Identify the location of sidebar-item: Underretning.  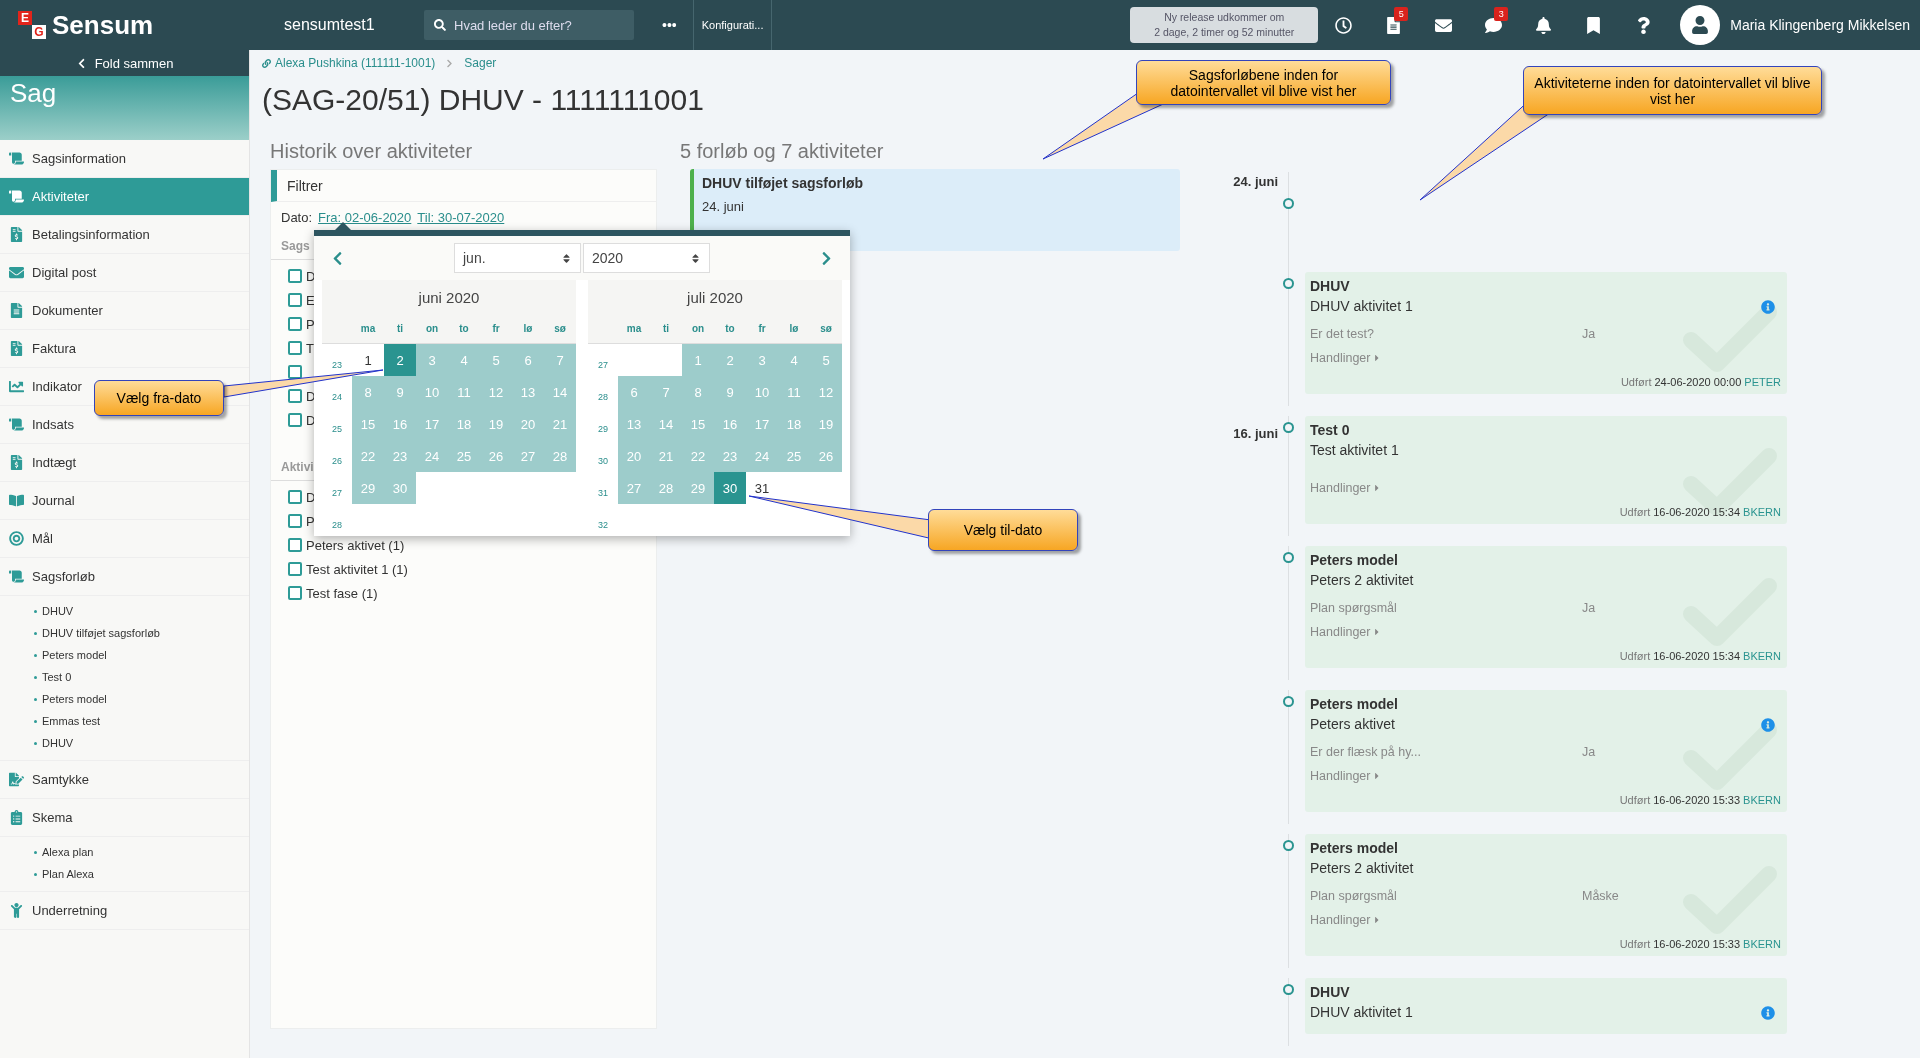
(124, 911).